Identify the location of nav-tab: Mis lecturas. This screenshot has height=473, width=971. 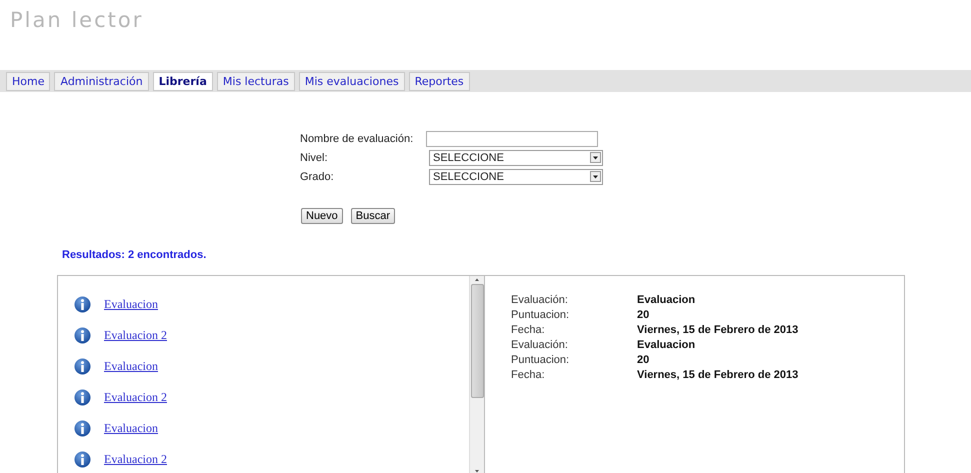
(255, 81).